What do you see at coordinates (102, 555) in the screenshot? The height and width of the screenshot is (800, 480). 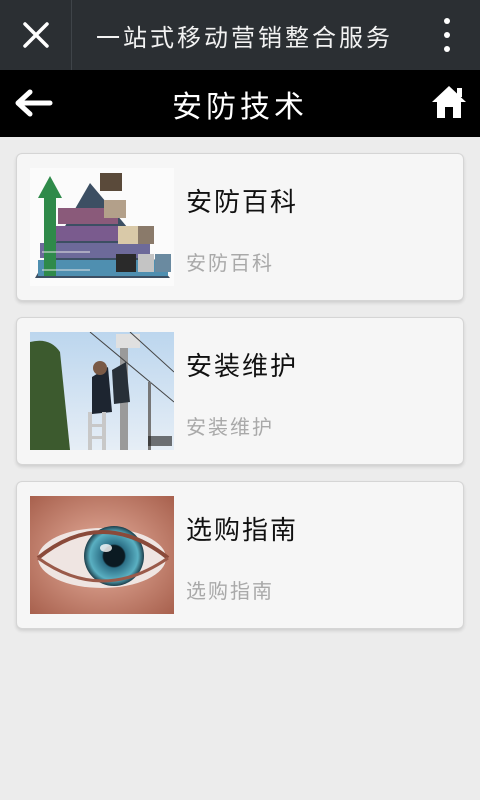 I see `eye-closeup-image` at bounding box center [102, 555].